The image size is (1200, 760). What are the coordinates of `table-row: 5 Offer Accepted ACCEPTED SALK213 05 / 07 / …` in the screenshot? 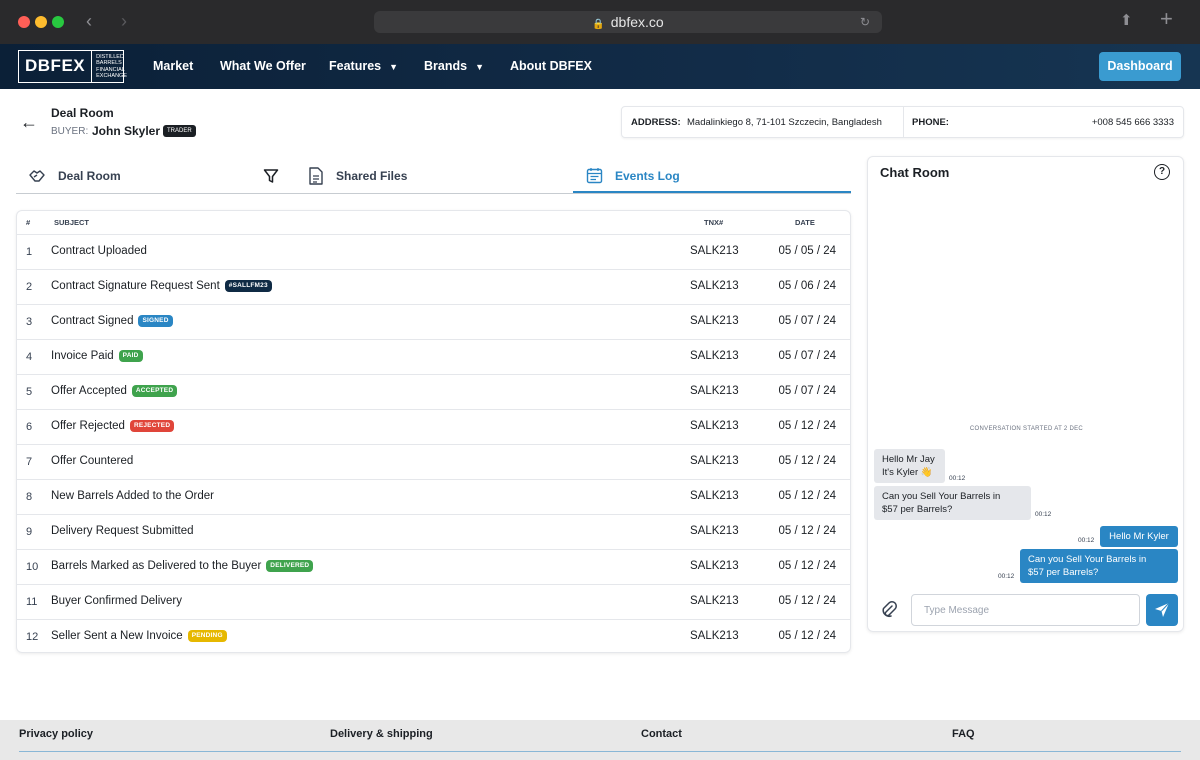 It's located at (433, 392).